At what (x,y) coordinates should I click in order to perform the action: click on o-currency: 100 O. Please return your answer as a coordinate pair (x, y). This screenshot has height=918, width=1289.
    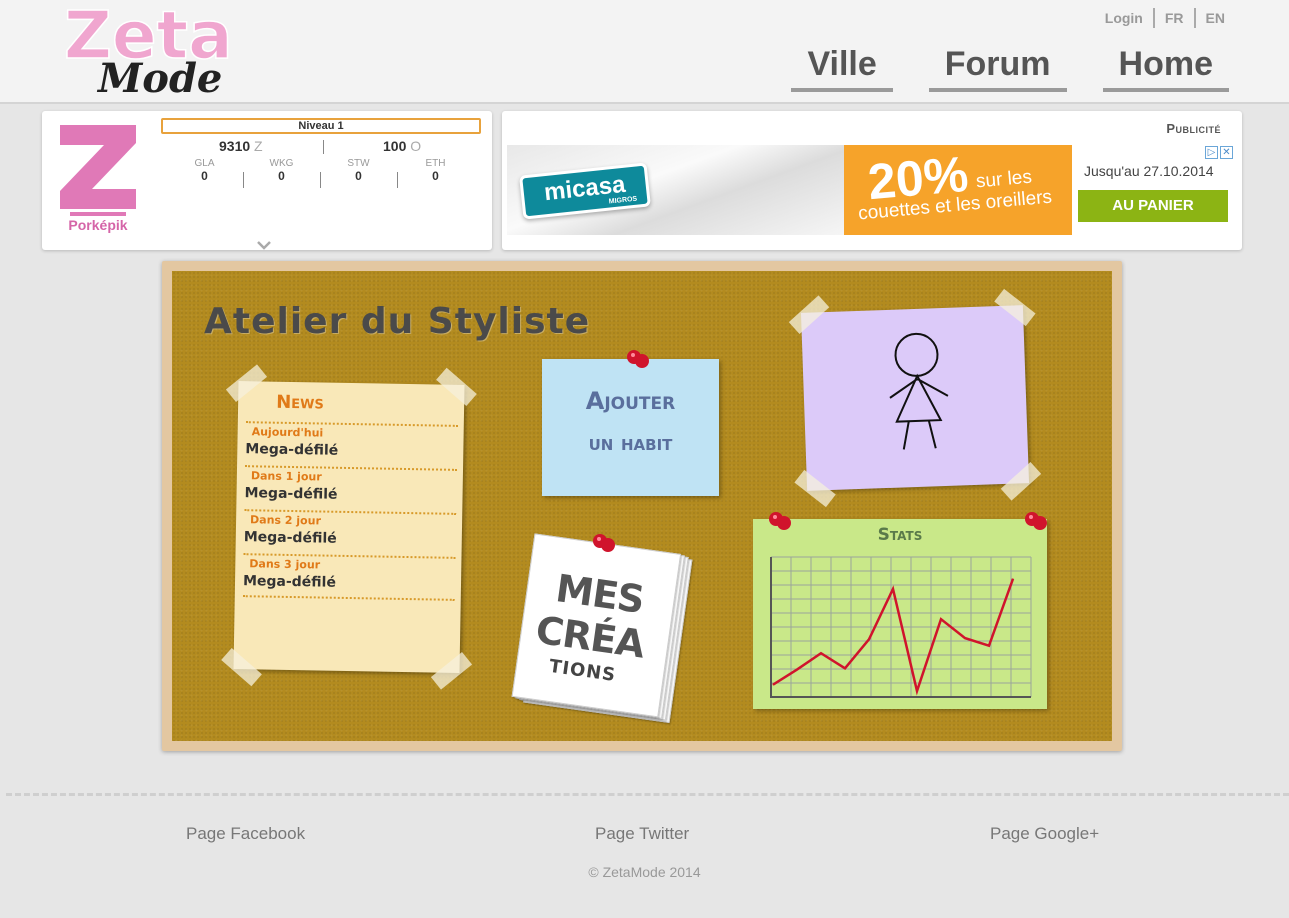
    Looking at the image, I should click on (402, 146).